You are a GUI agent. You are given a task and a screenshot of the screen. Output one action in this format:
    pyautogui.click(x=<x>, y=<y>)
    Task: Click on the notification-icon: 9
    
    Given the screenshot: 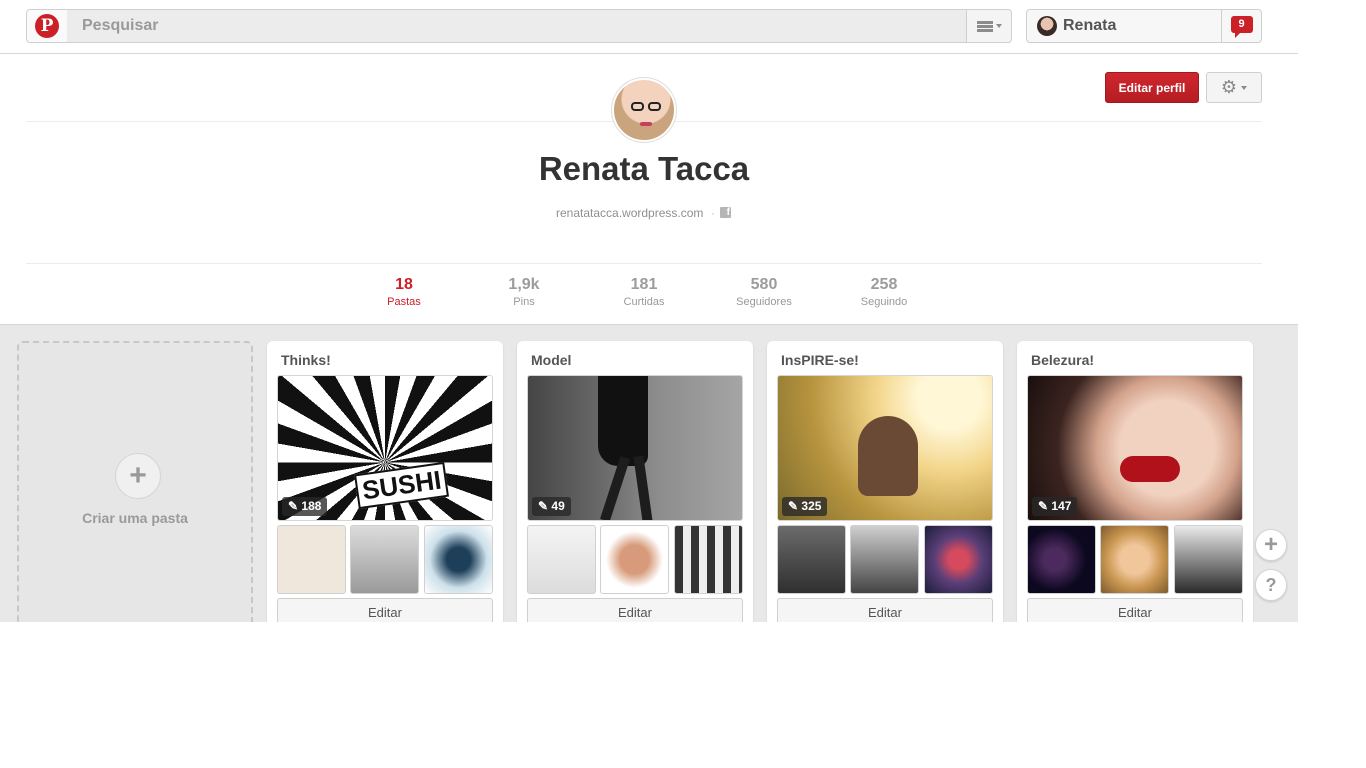 What is the action you would take?
    pyautogui.click(x=1241, y=26)
    